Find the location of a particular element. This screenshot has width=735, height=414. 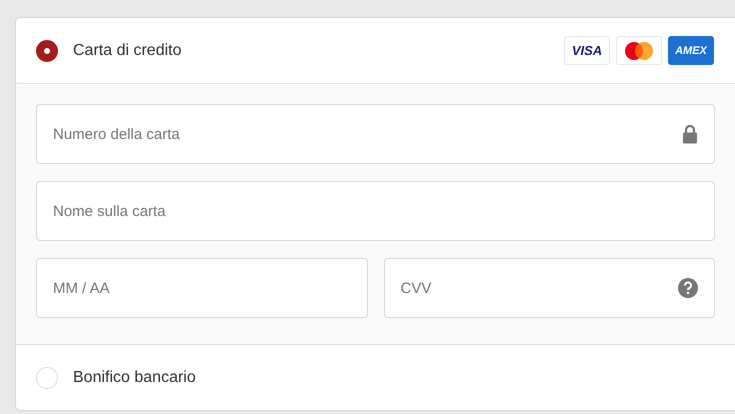

input-field: CVV is located at coordinates (549, 288).